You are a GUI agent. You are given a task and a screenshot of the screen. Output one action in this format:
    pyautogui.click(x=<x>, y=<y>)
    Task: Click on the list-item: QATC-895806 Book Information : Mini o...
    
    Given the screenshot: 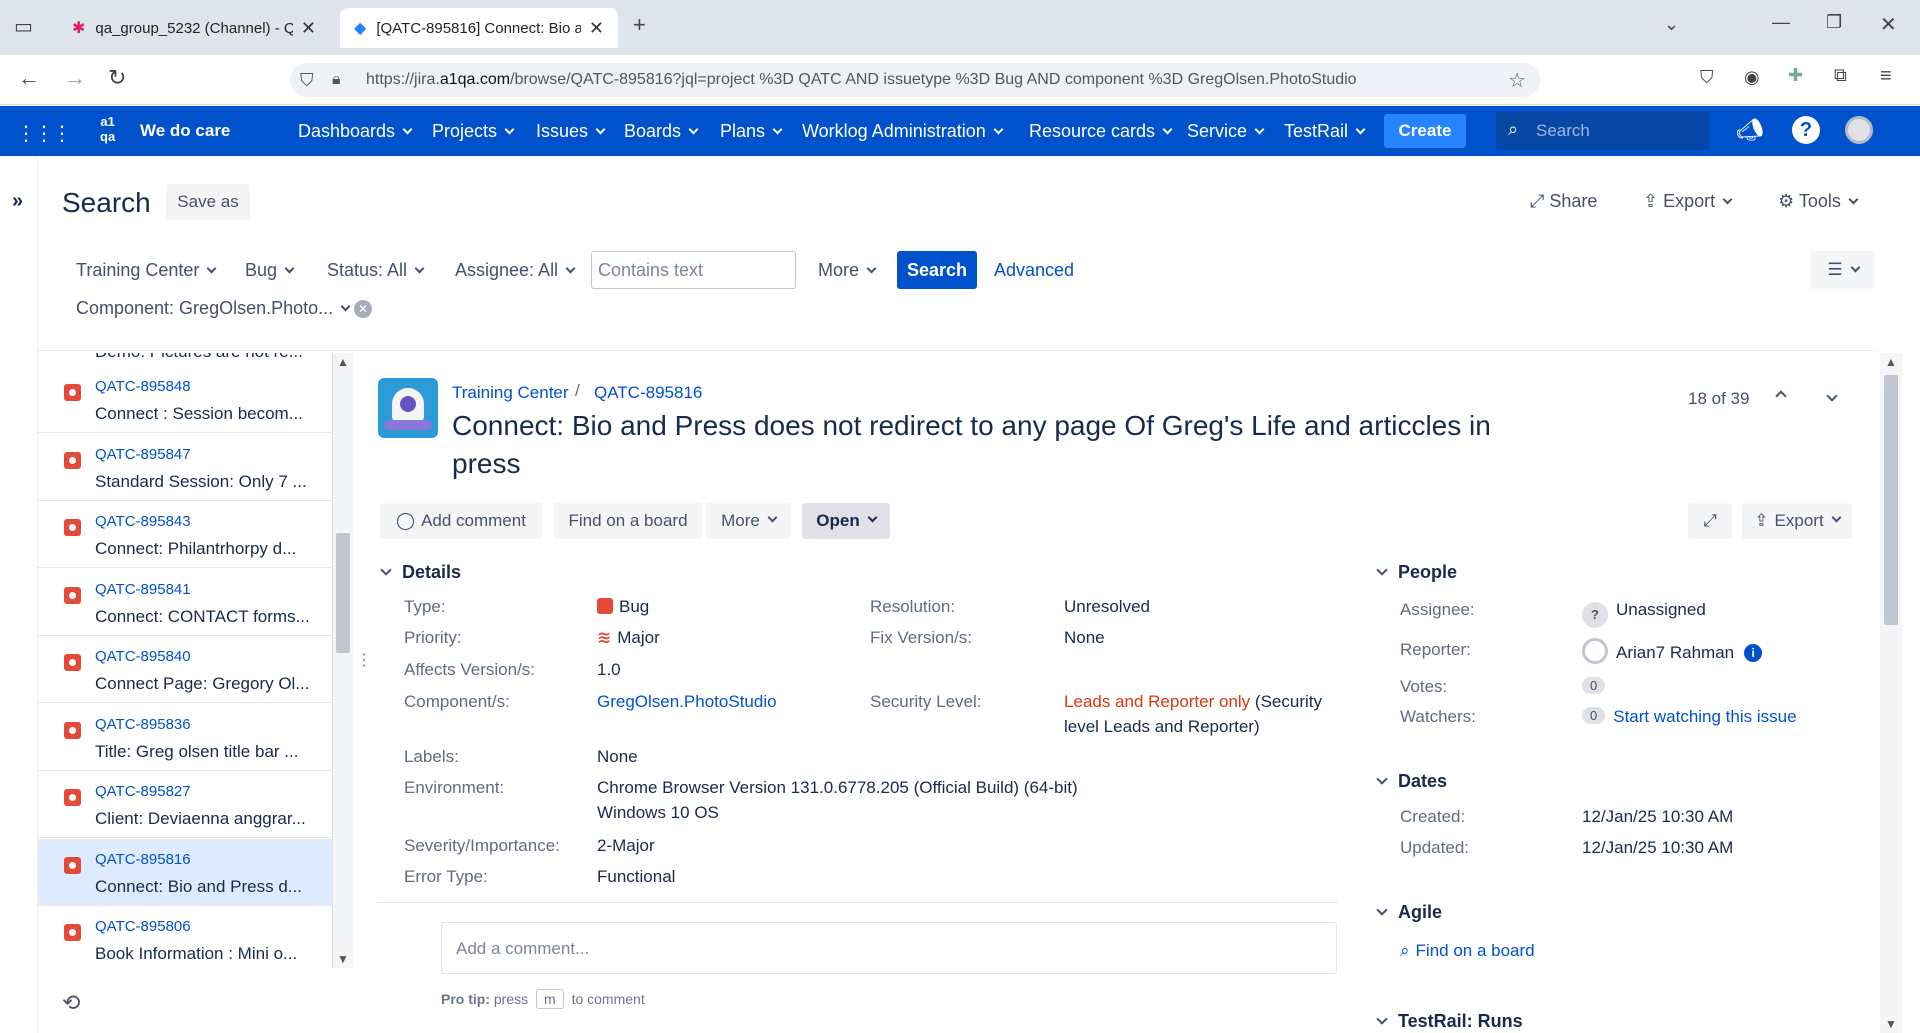 What is the action you would take?
    pyautogui.click(x=185, y=937)
    